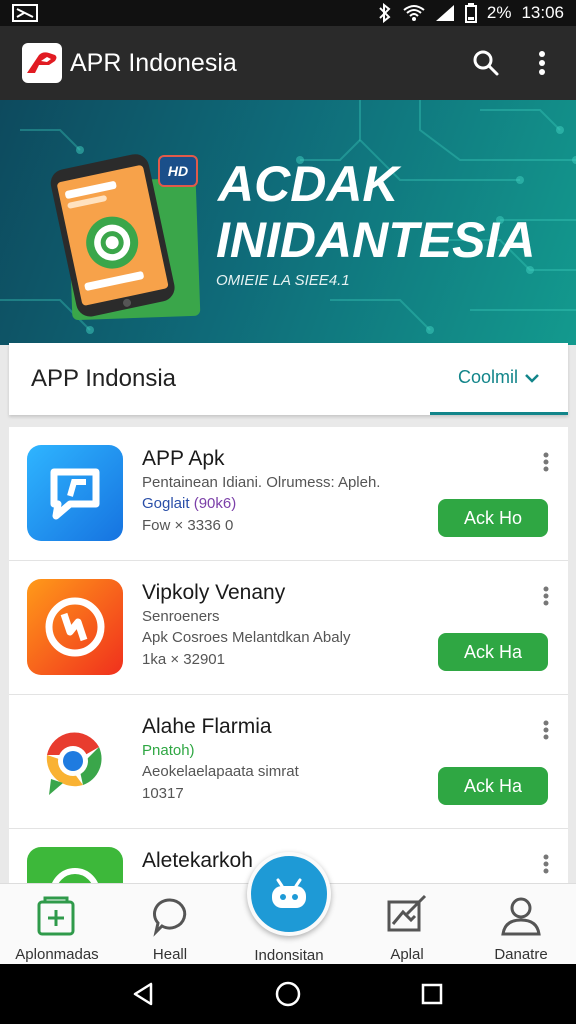  I want to click on person-icon, so click(521, 916).